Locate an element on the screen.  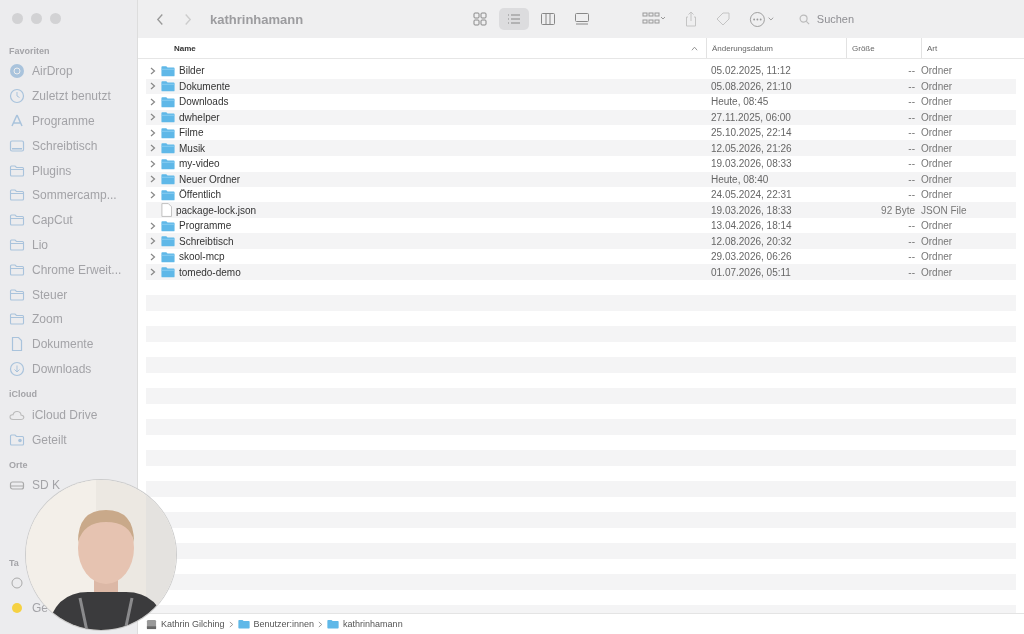
column-header: Art is located at coordinates (972, 48).